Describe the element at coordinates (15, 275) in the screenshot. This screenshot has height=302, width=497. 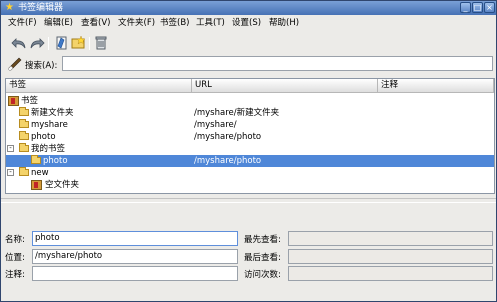
I see `comment-label: 注释:` at that location.